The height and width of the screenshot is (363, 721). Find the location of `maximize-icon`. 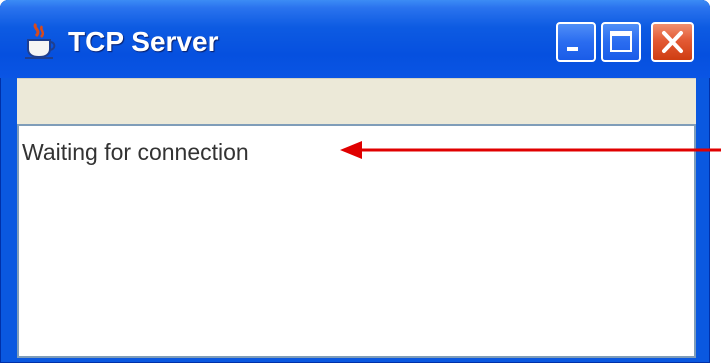

maximize-icon is located at coordinates (621, 41).